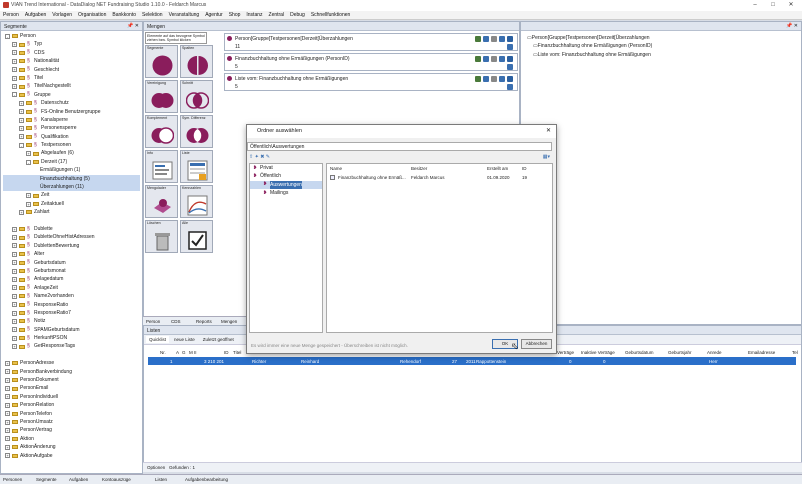  Describe the element at coordinates (71, 179) in the screenshot. I see `tree-item: Finanzbuchhaltung (5)` at that location.